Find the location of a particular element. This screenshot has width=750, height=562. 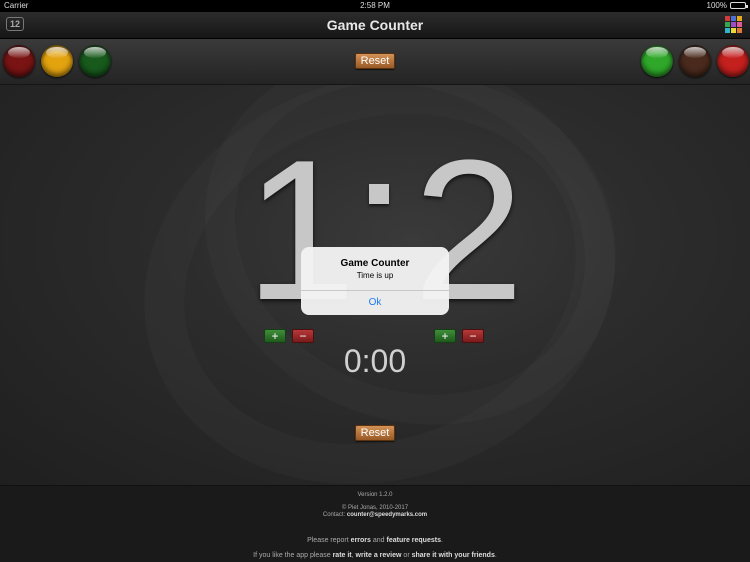

alert-title: Game Counter is located at coordinates (375, 263).